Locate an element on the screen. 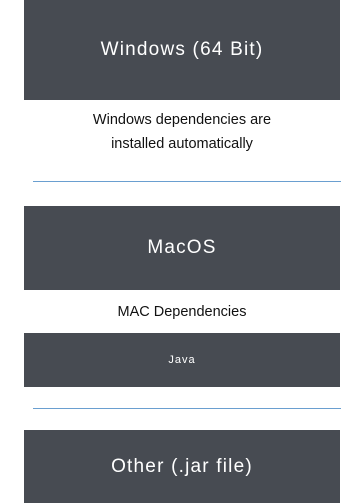 Image resolution: width=350 pixels, height=503 pixels. other-jar-download-label: Other (.jar file) is located at coordinates (182, 466).